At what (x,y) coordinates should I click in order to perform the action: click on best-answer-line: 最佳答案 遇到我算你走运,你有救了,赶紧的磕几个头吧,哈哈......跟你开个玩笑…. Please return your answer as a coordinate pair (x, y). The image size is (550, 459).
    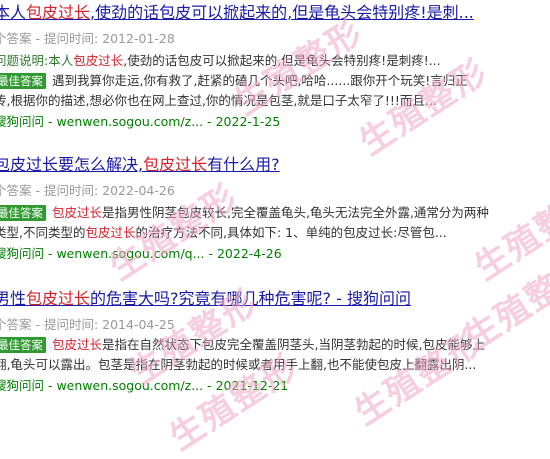
    Looking at the image, I should click on (234, 81).